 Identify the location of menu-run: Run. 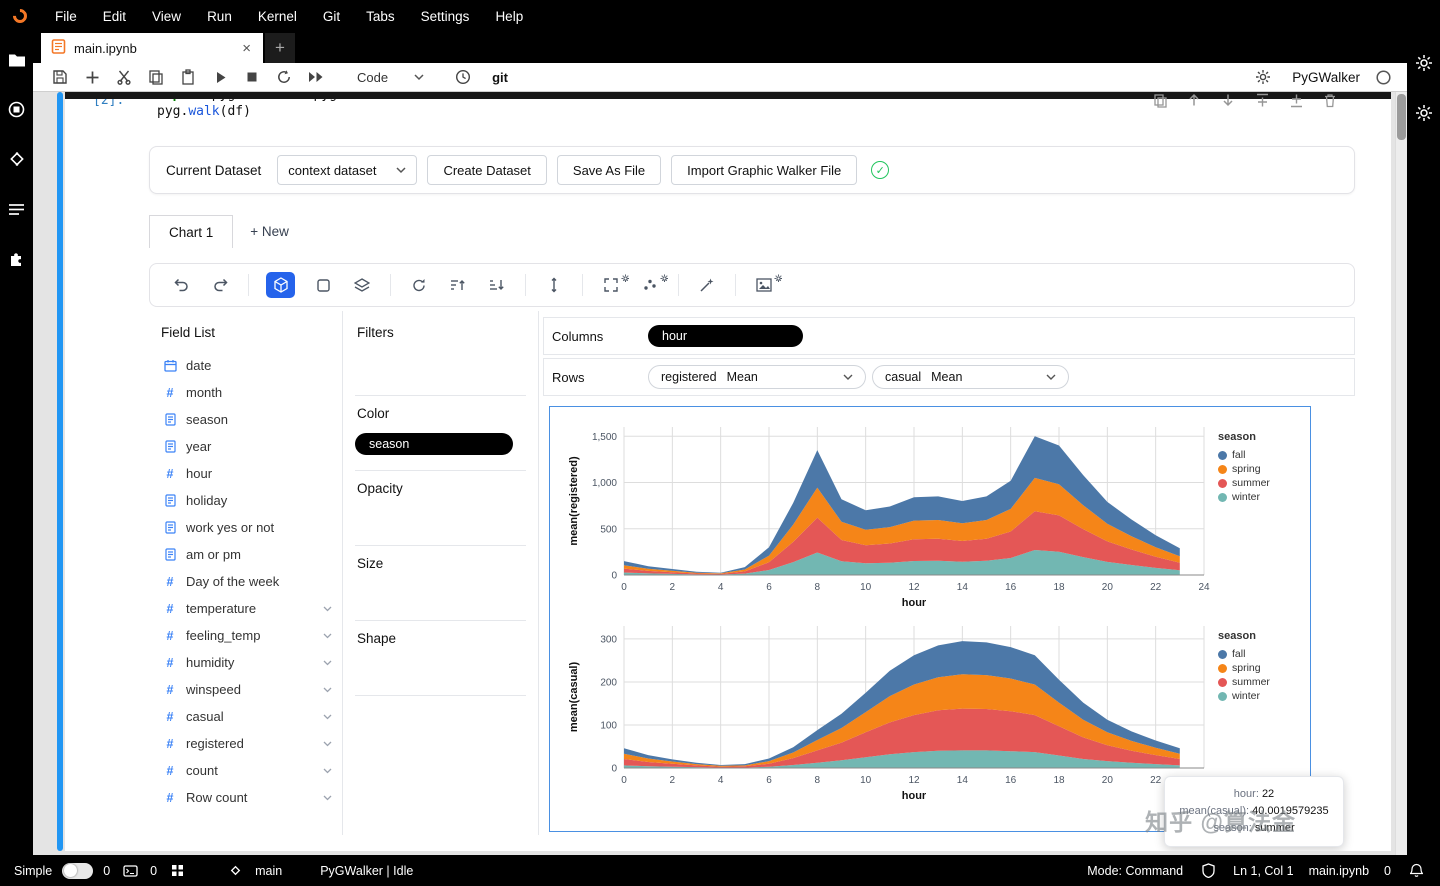
(219, 16).